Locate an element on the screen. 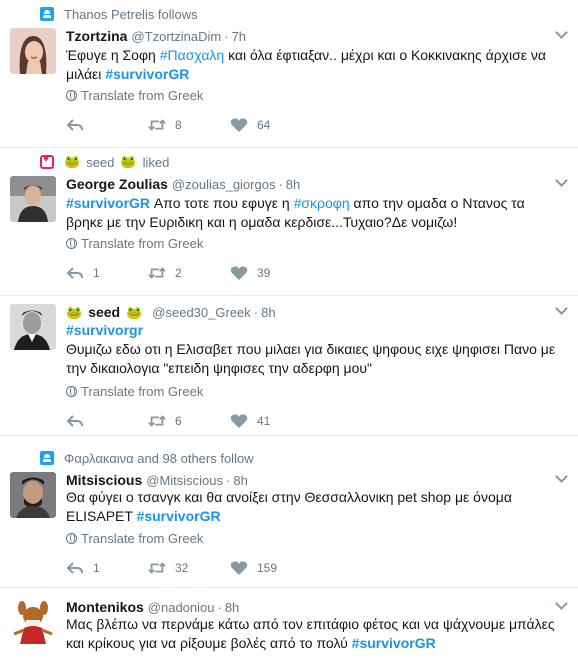  like-button: 39 is located at coordinates (250, 273).